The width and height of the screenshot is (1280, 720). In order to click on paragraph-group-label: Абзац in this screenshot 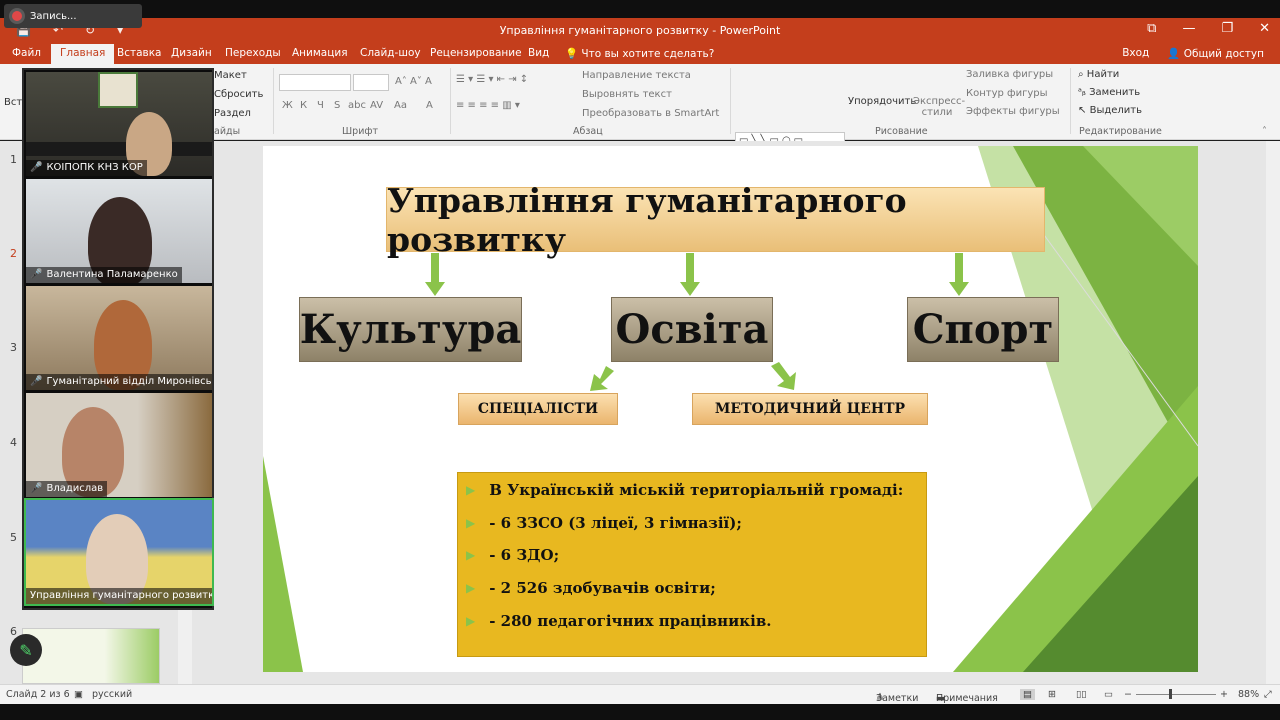, I will do `click(588, 131)`.